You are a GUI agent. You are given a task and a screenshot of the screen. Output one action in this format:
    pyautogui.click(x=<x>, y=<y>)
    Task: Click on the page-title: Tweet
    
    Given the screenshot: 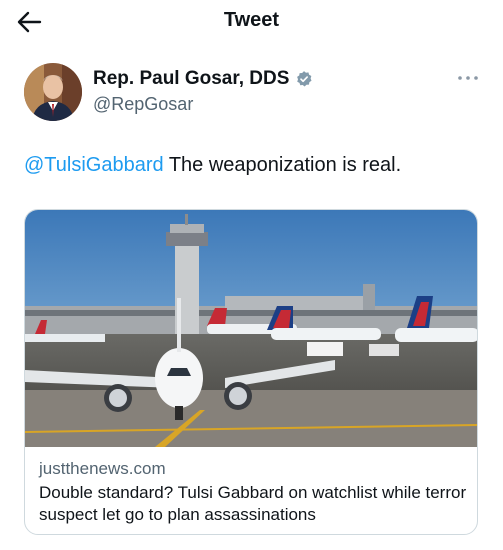 What is the action you would take?
    pyautogui.click(x=251, y=20)
    